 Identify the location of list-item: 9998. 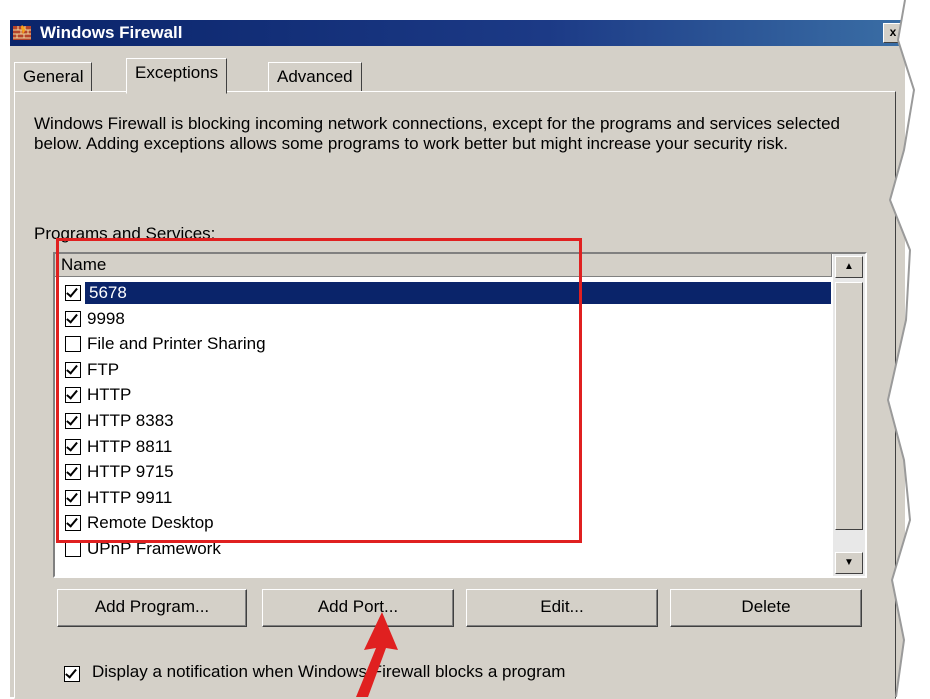
(443, 319).